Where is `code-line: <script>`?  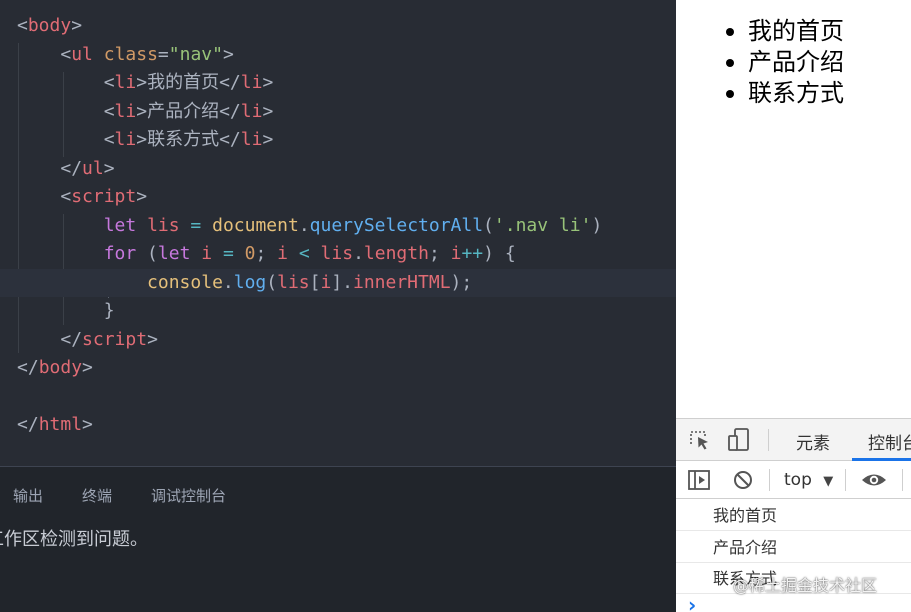 code-line: <script> is located at coordinates (338, 197).